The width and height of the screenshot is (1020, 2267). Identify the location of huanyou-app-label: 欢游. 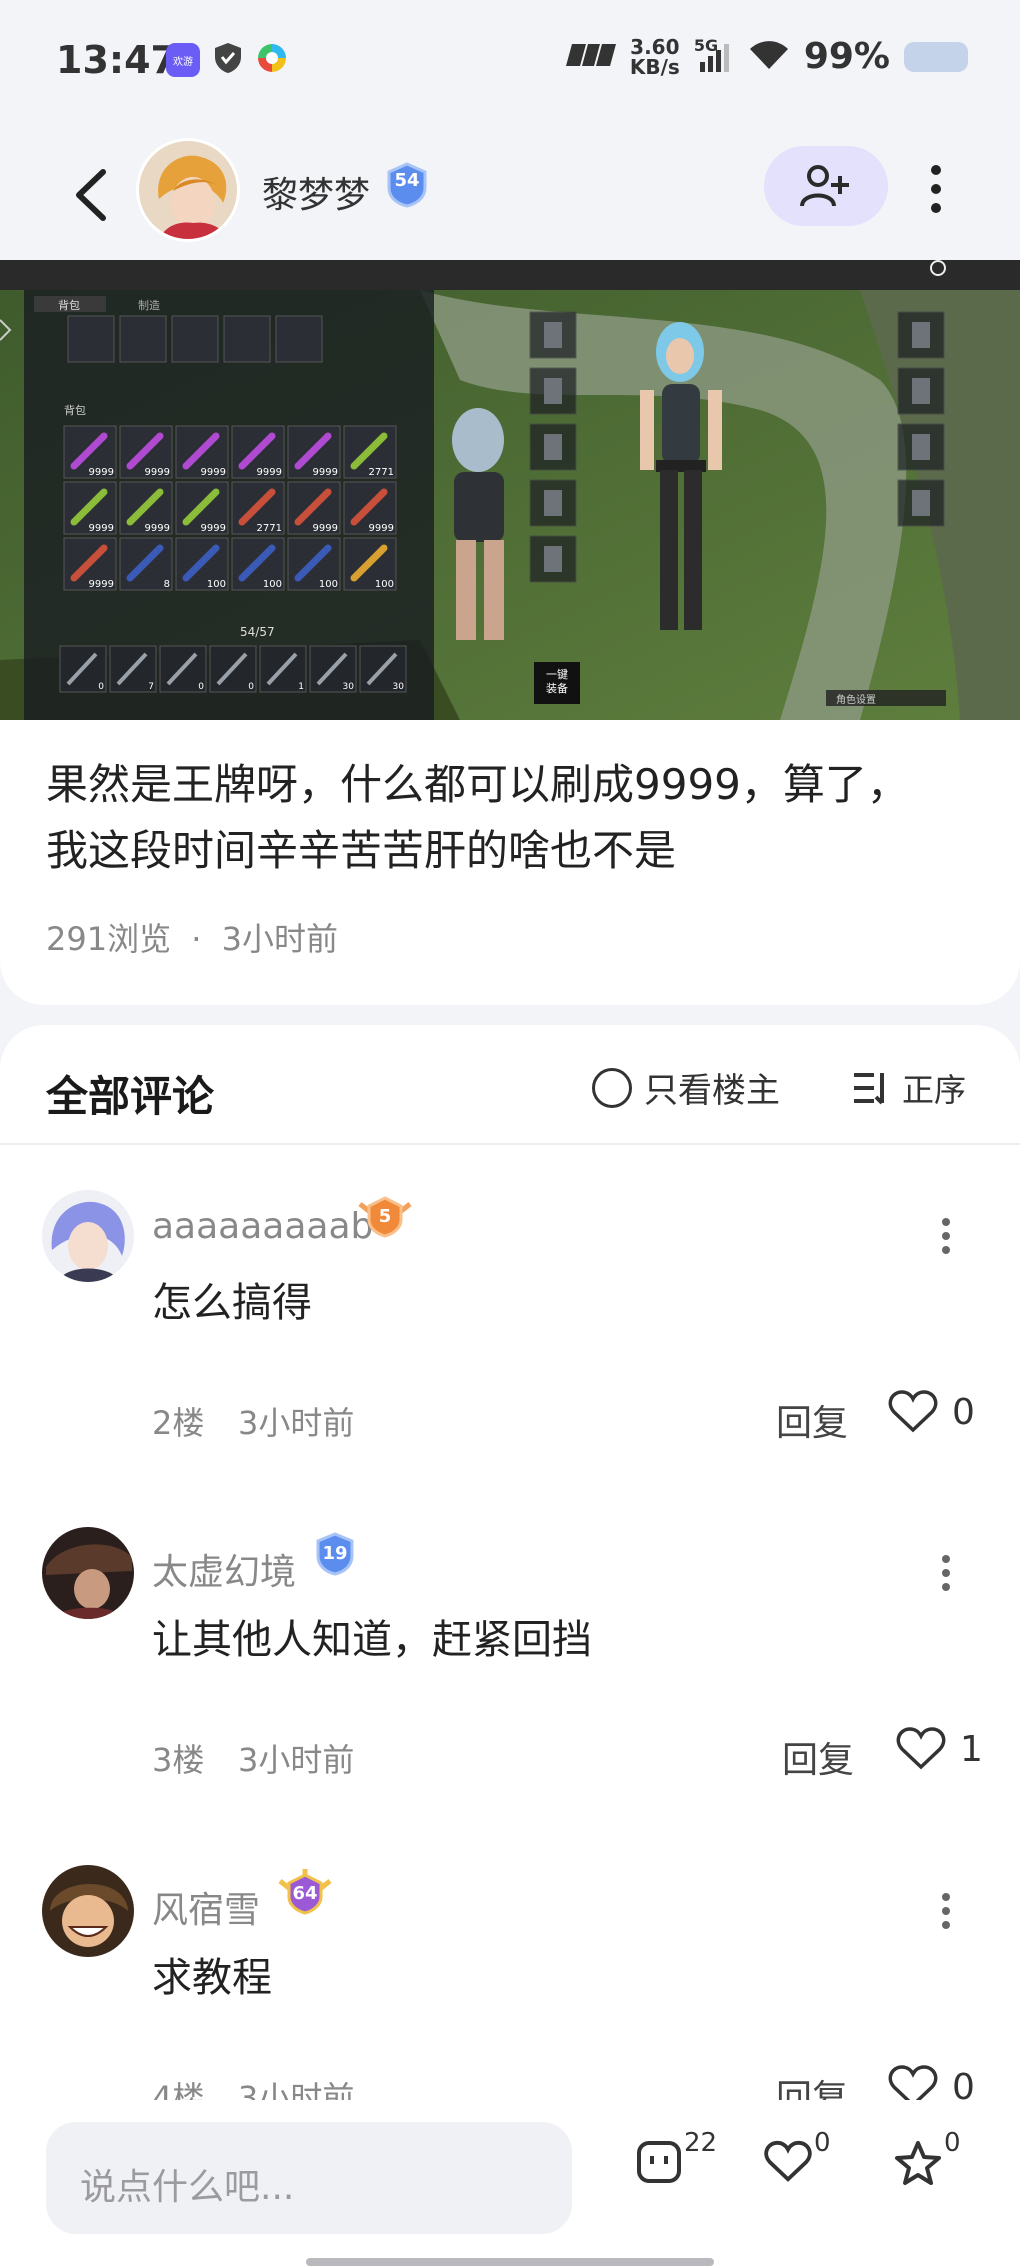
(183, 62).